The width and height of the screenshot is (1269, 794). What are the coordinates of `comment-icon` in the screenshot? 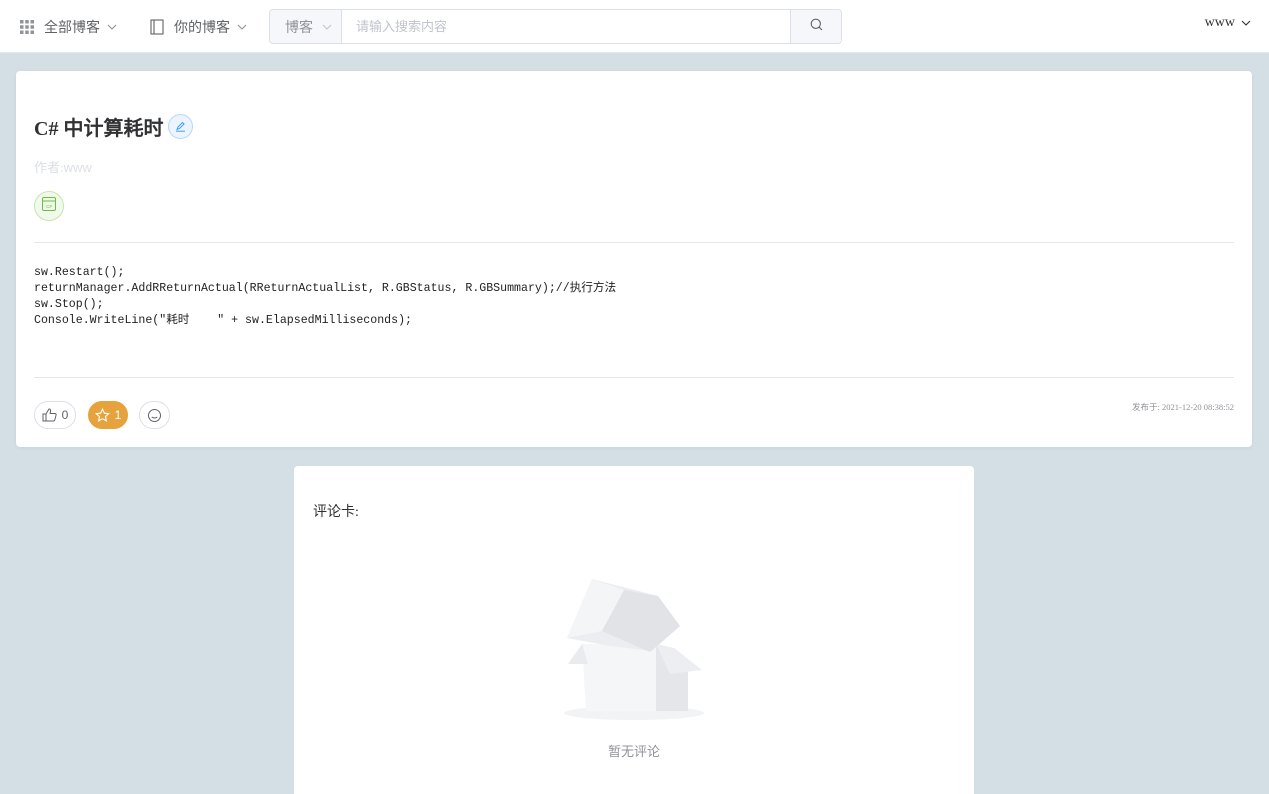 It's located at (154, 415).